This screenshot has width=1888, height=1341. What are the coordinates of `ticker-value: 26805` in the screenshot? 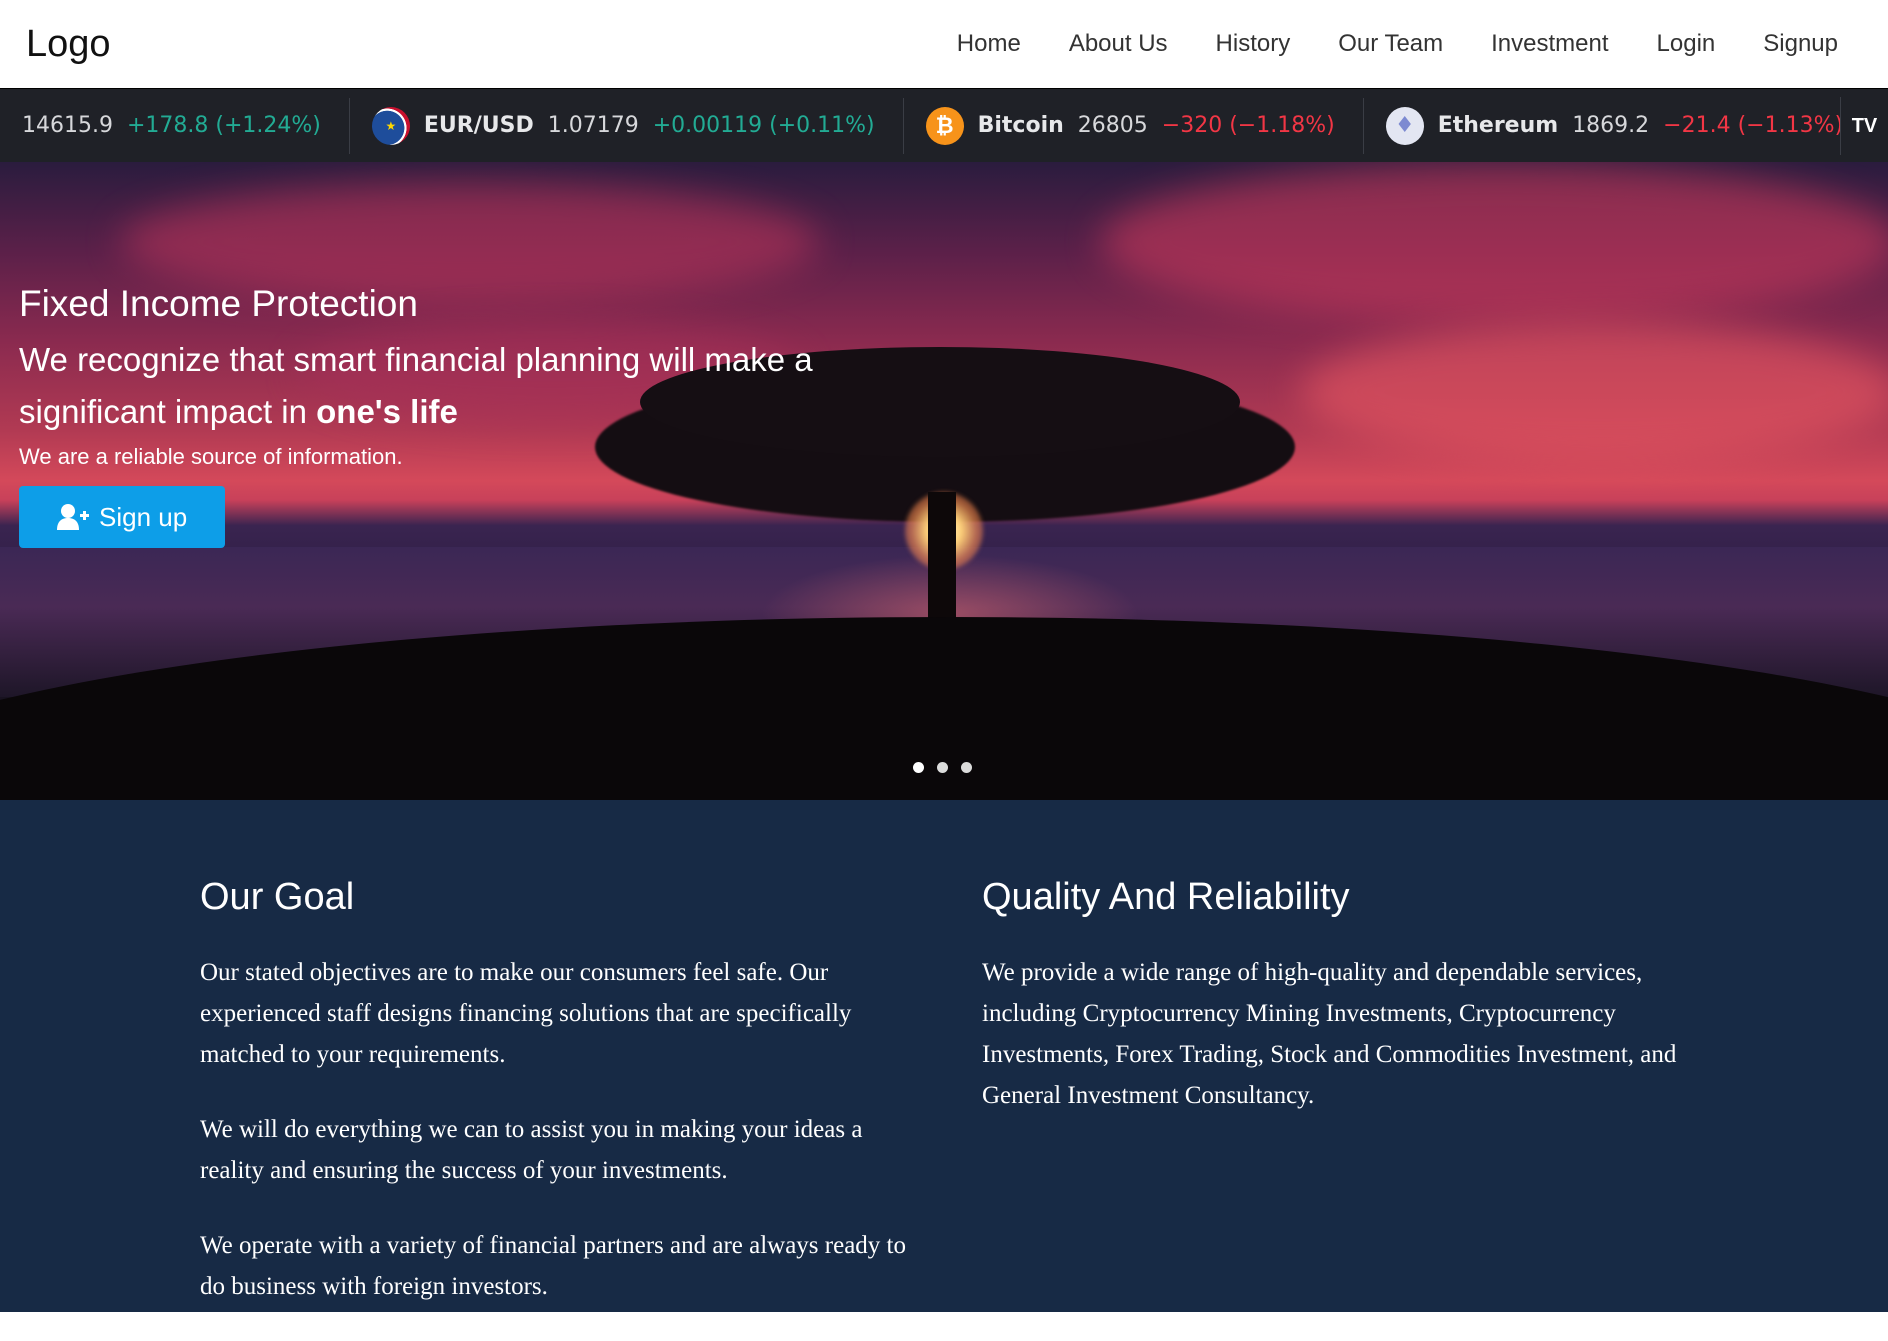 It's located at (1112, 125).